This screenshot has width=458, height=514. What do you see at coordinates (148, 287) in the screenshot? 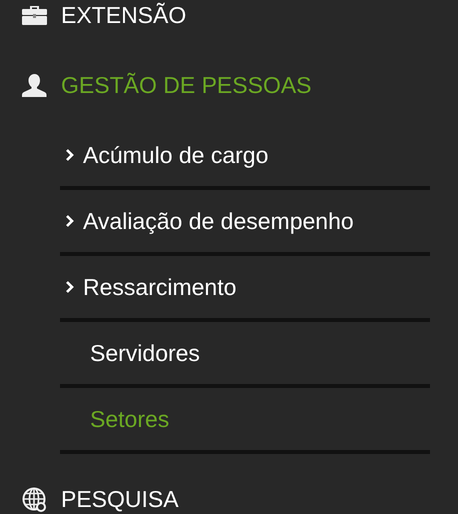
I see `submenu-item: Ressarcimento` at bounding box center [148, 287].